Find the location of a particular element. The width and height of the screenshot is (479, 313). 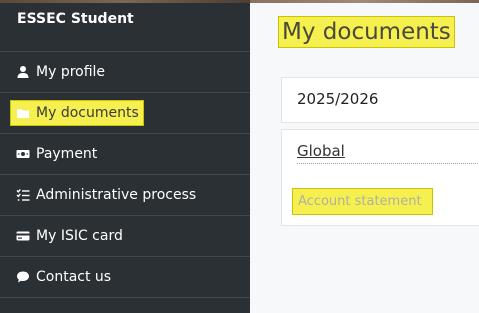

cash-icon is located at coordinates (23, 154).